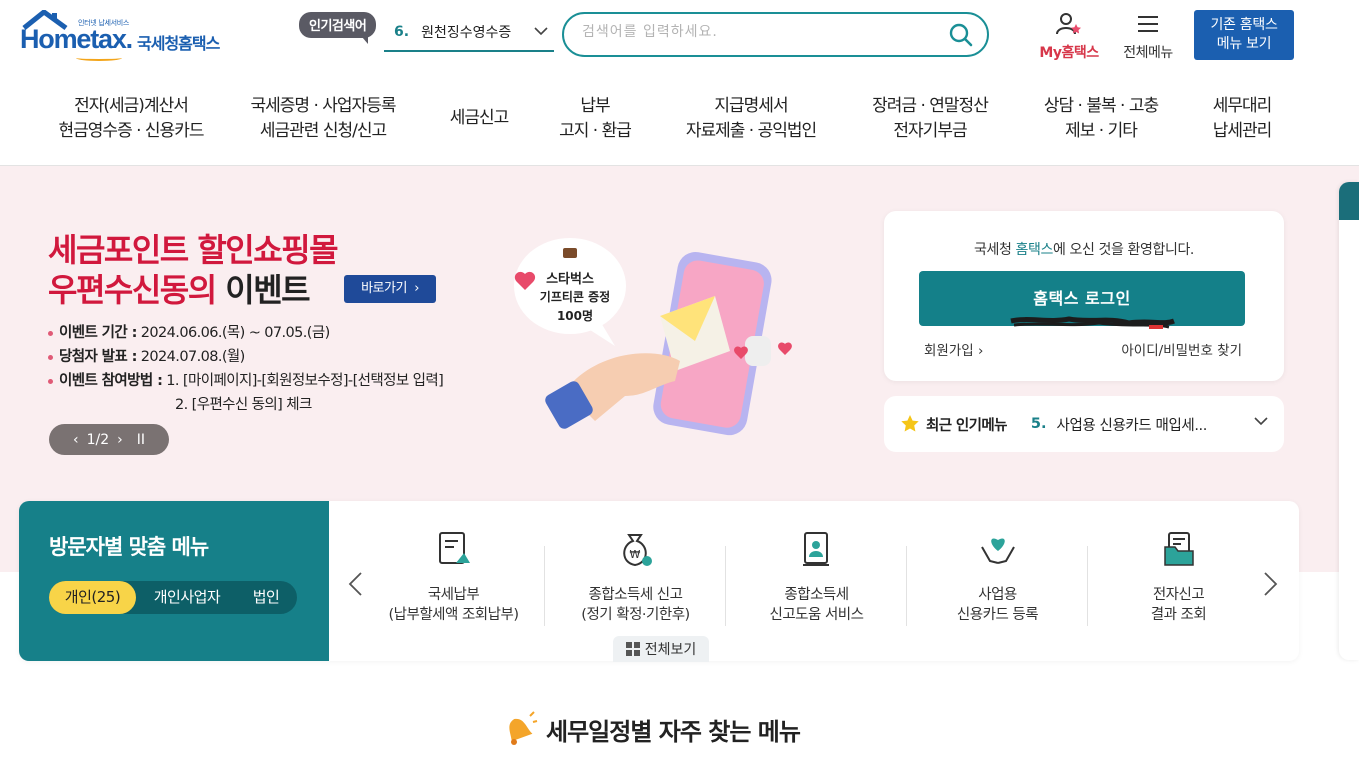 This screenshot has height=772, width=1359. Describe the element at coordinates (120, 440) in the screenshot. I see `next-arrow-icon: ›` at that location.